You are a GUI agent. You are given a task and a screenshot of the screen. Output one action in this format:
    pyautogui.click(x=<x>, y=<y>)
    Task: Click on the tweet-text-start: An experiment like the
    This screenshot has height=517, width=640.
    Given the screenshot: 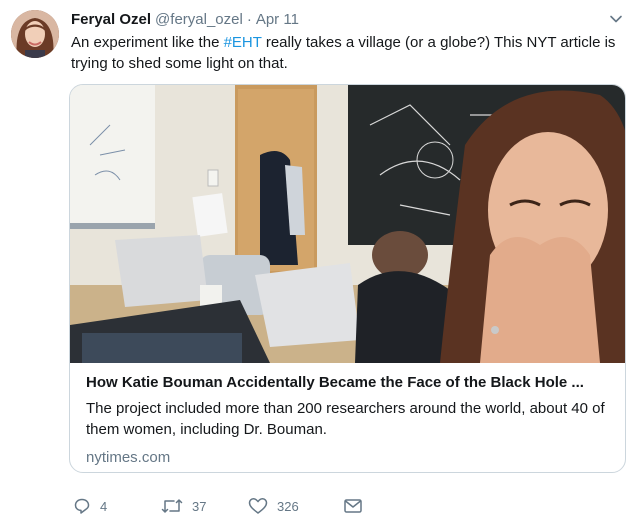 What is the action you would take?
    pyautogui.click(x=147, y=42)
    